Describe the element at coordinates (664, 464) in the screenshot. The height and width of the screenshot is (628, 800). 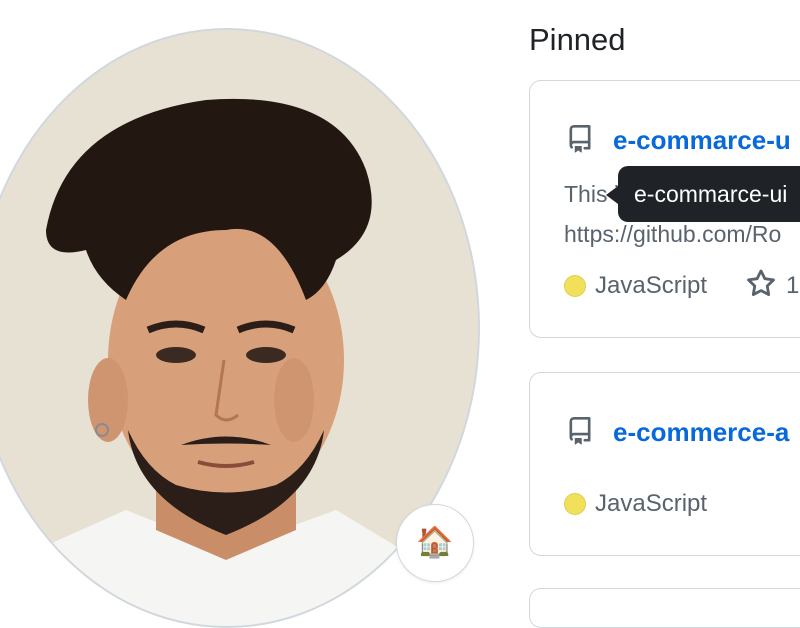
I see `pinned-repo-card: e-commerce-a JavaScript` at that location.